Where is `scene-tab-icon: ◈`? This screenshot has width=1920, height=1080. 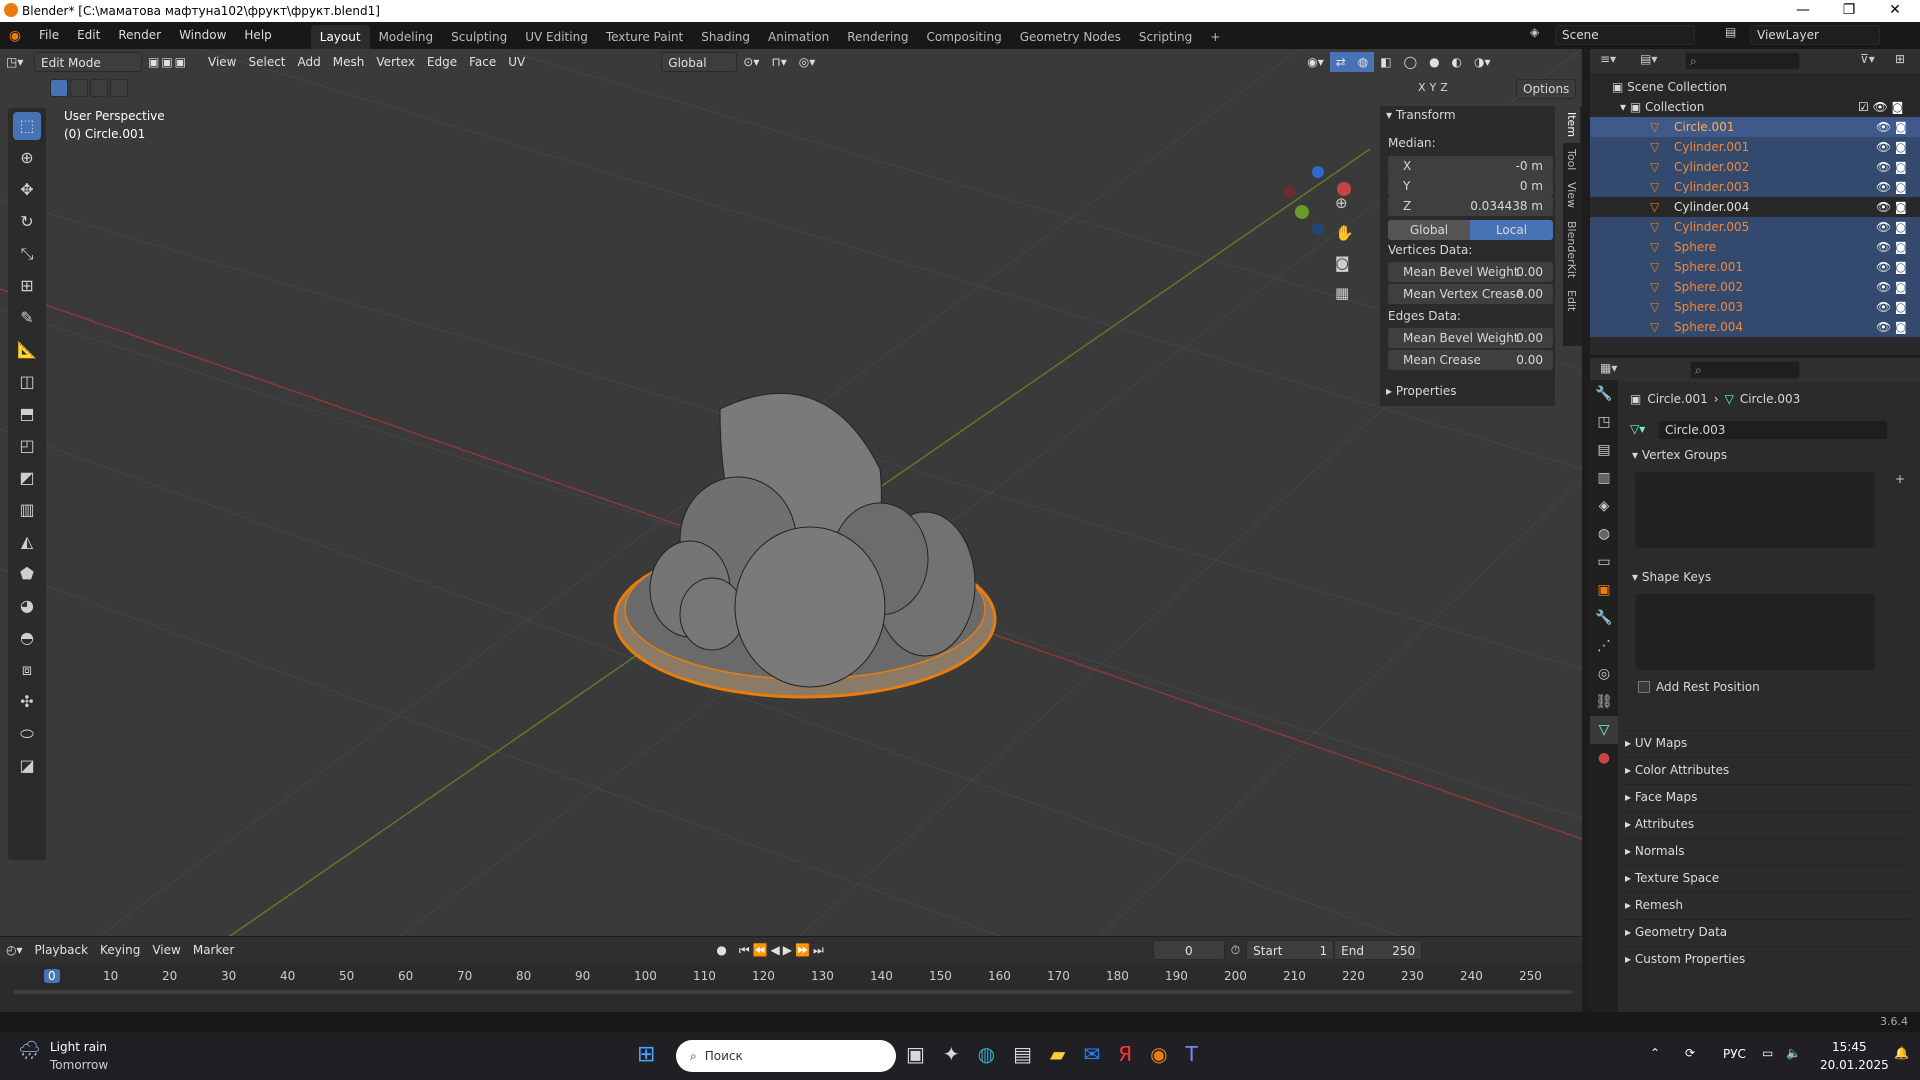 scene-tab-icon: ◈ is located at coordinates (1604, 506).